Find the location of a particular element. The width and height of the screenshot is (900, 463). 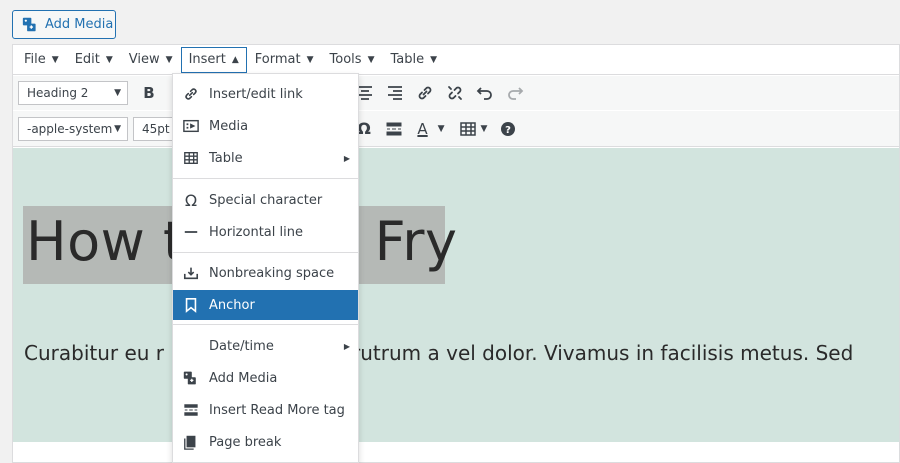

bold-button: B is located at coordinates (149, 93).